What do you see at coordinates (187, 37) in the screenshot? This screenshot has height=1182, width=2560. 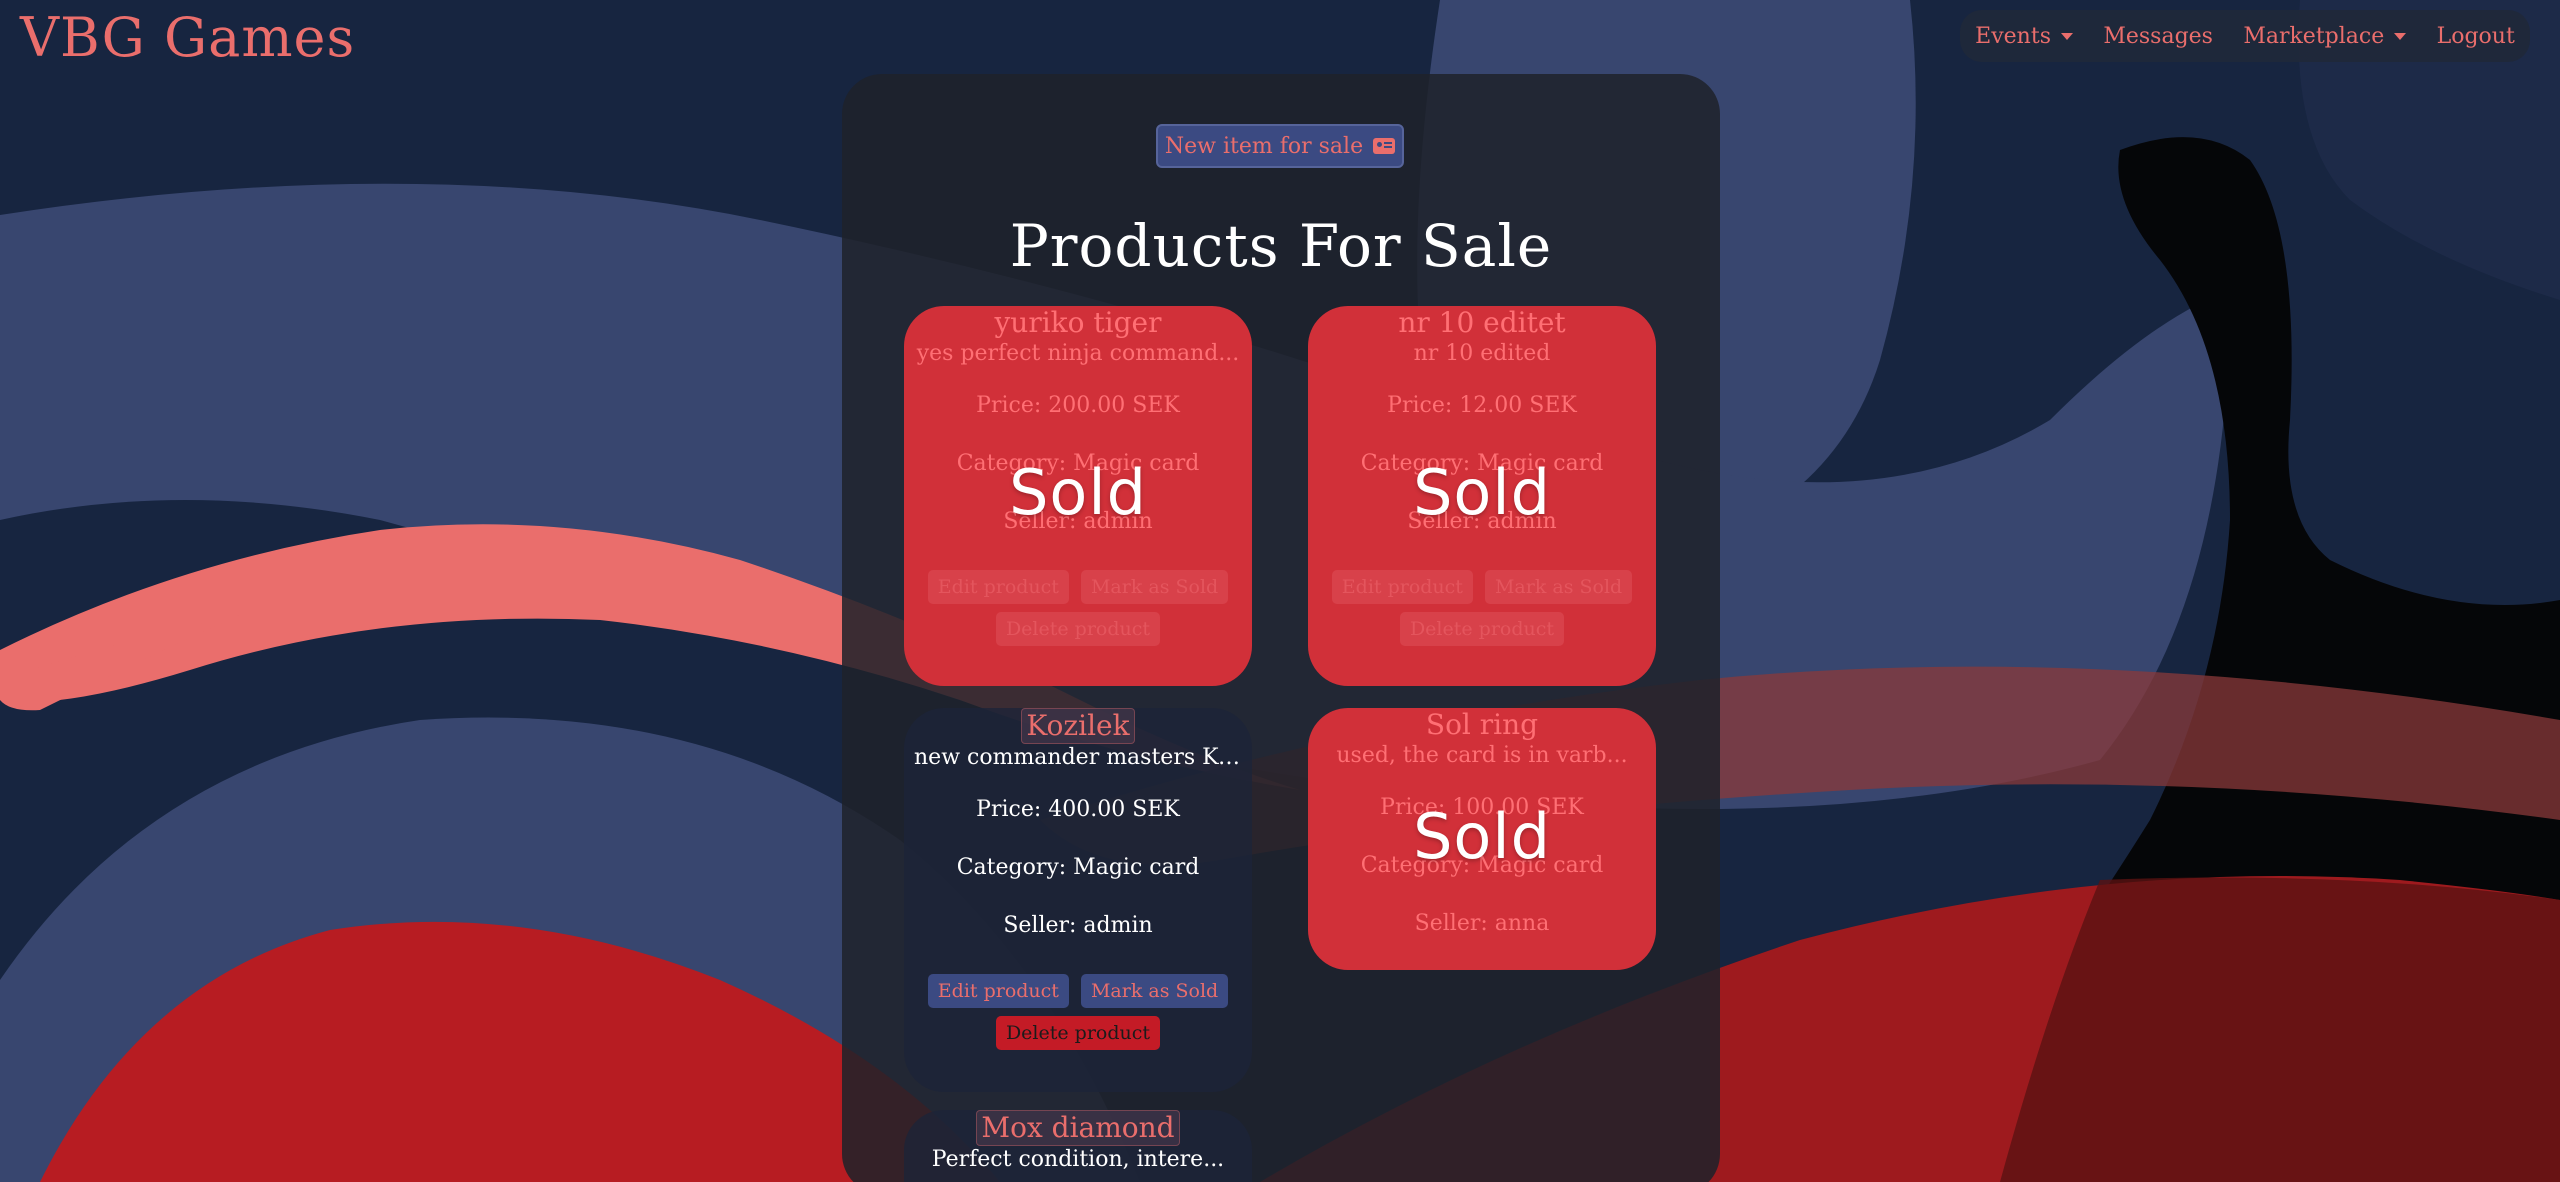 I see `brand-logo: VBG Games` at bounding box center [187, 37].